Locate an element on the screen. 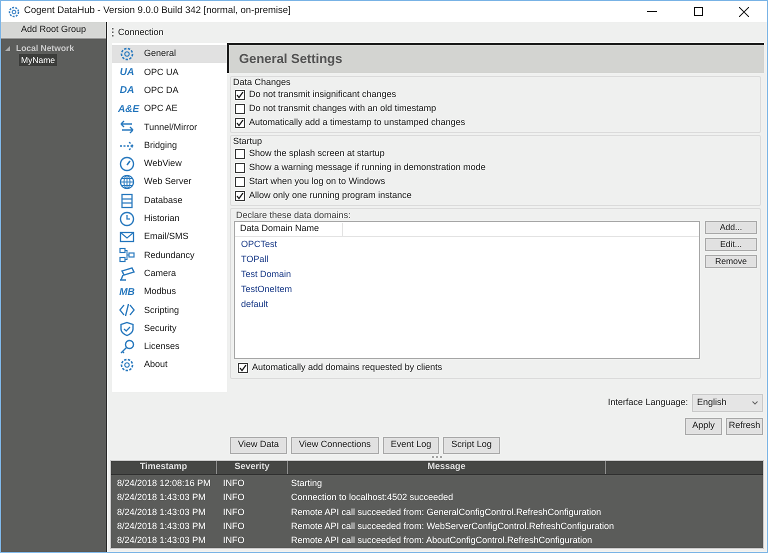  settings-title: General Settings is located at coordinates (495, 58).